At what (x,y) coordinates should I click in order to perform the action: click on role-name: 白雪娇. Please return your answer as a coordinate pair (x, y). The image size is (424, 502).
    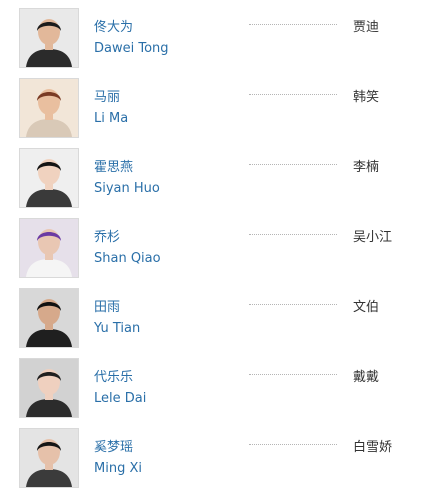
    Looking at the image, I should click on (373, 447).